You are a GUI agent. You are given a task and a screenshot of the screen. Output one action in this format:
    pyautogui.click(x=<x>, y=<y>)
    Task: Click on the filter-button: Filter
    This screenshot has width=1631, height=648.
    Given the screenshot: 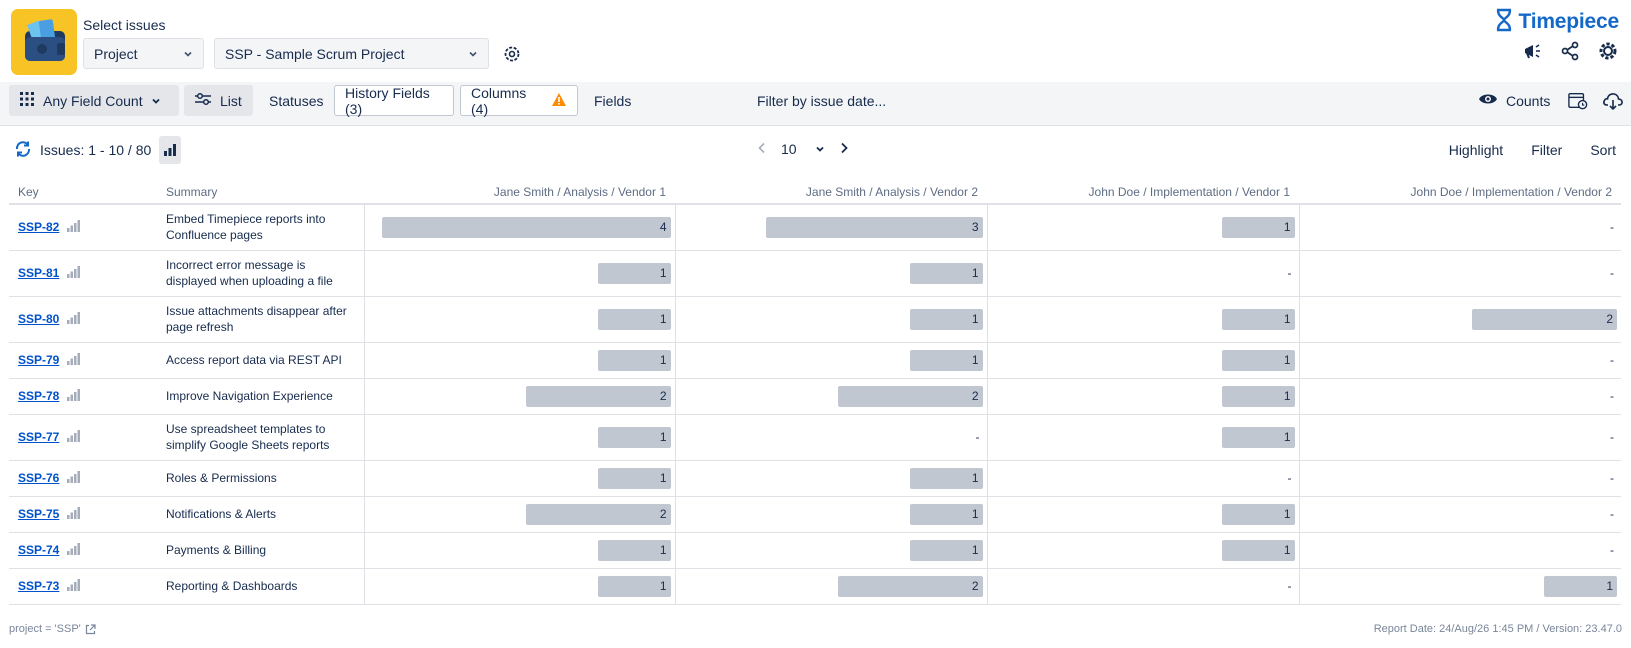 What is the action you would take?
    pyautogui.click(x=1546, y=150)
    